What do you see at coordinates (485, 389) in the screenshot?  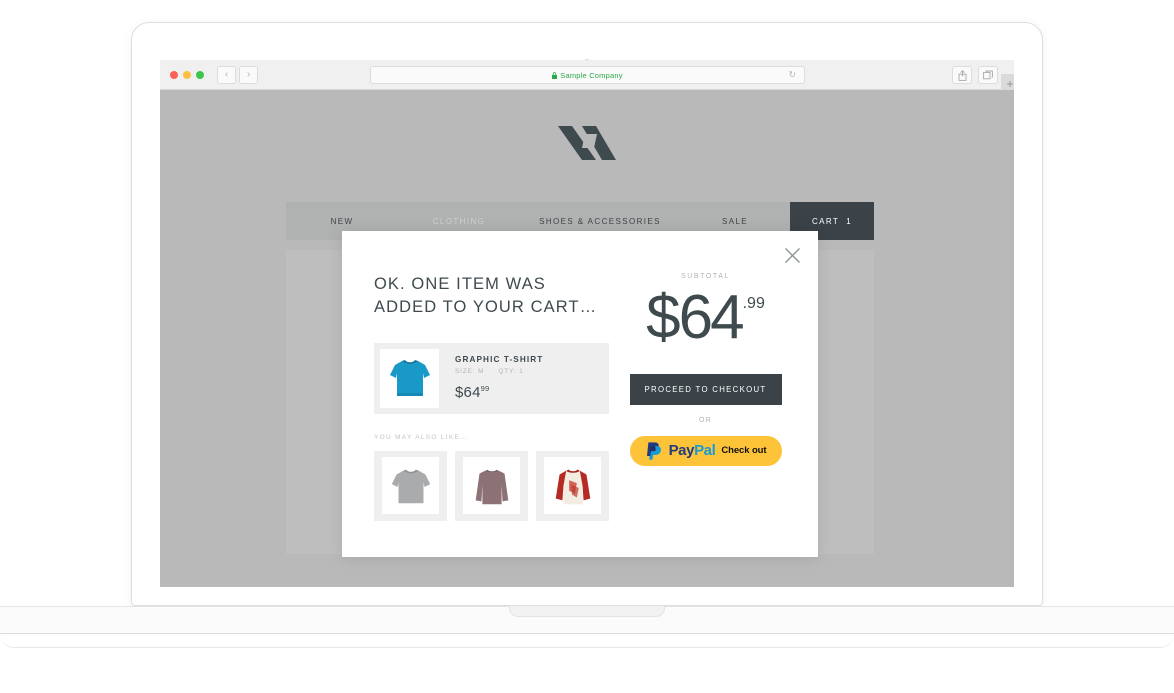 I see `cart-item-price-cents: 99` at bounding box center [485, 389].